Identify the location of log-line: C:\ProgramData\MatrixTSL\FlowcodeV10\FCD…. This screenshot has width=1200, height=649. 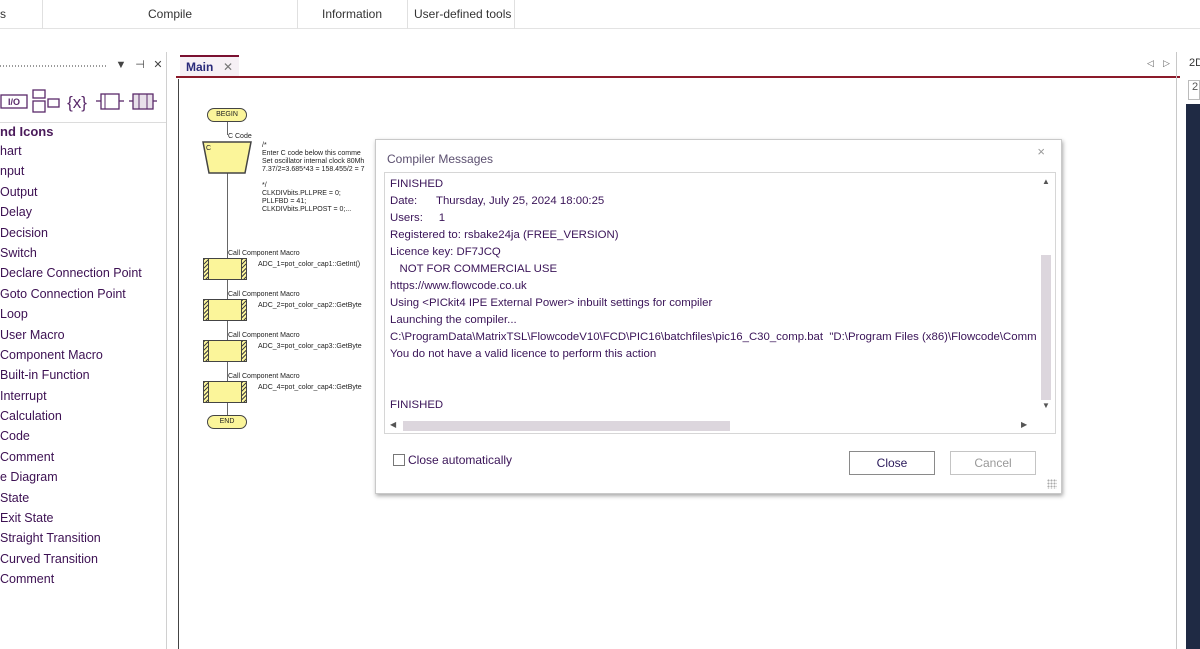
(713, 337).